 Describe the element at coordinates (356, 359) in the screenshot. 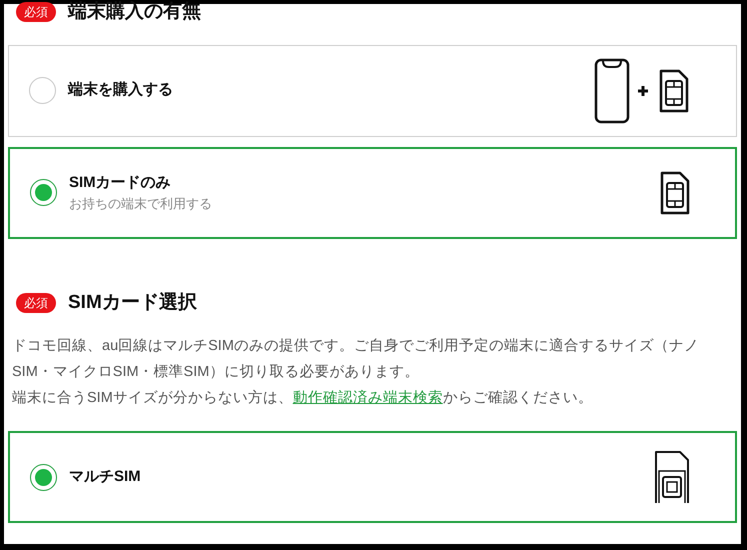

I see `description-text: ドコモ回線、au回線はマルチSIMのみの提供です。ご自身でご利用予定の端末に適合するサイズ（ナノSIM・マイクロSIM・標準SIM）に切り取る必要があります。` at that location.